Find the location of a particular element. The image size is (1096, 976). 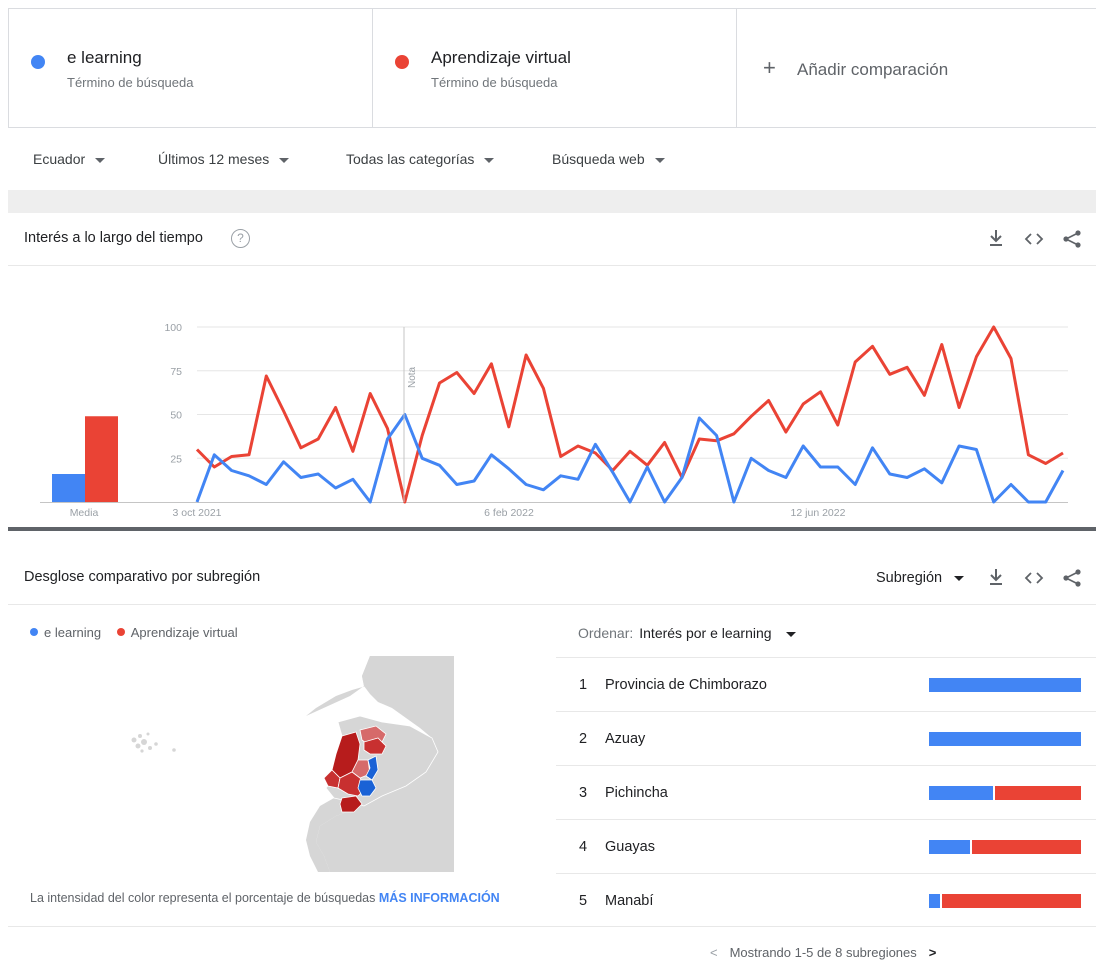

x-ticks: 3 oct 2021 6 feb 2022 12 jun 2022 is located at coordinates (508, 513).